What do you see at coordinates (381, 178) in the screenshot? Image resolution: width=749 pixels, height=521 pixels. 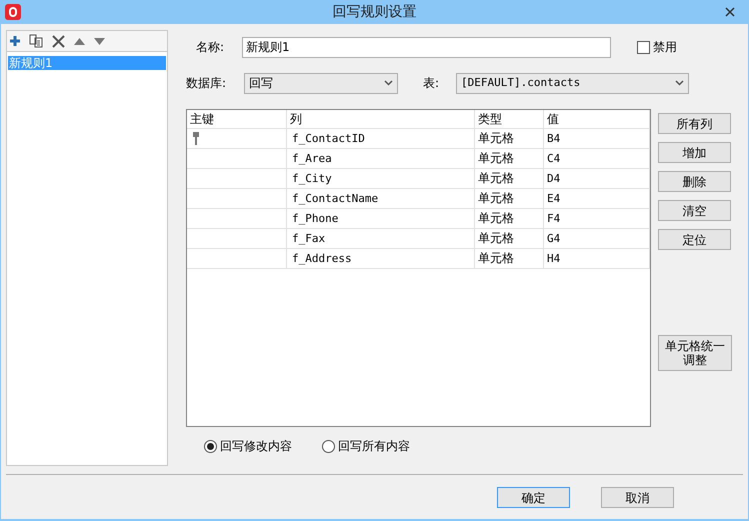 I see `table-cell: f_City` at bounding box center [381, 178].